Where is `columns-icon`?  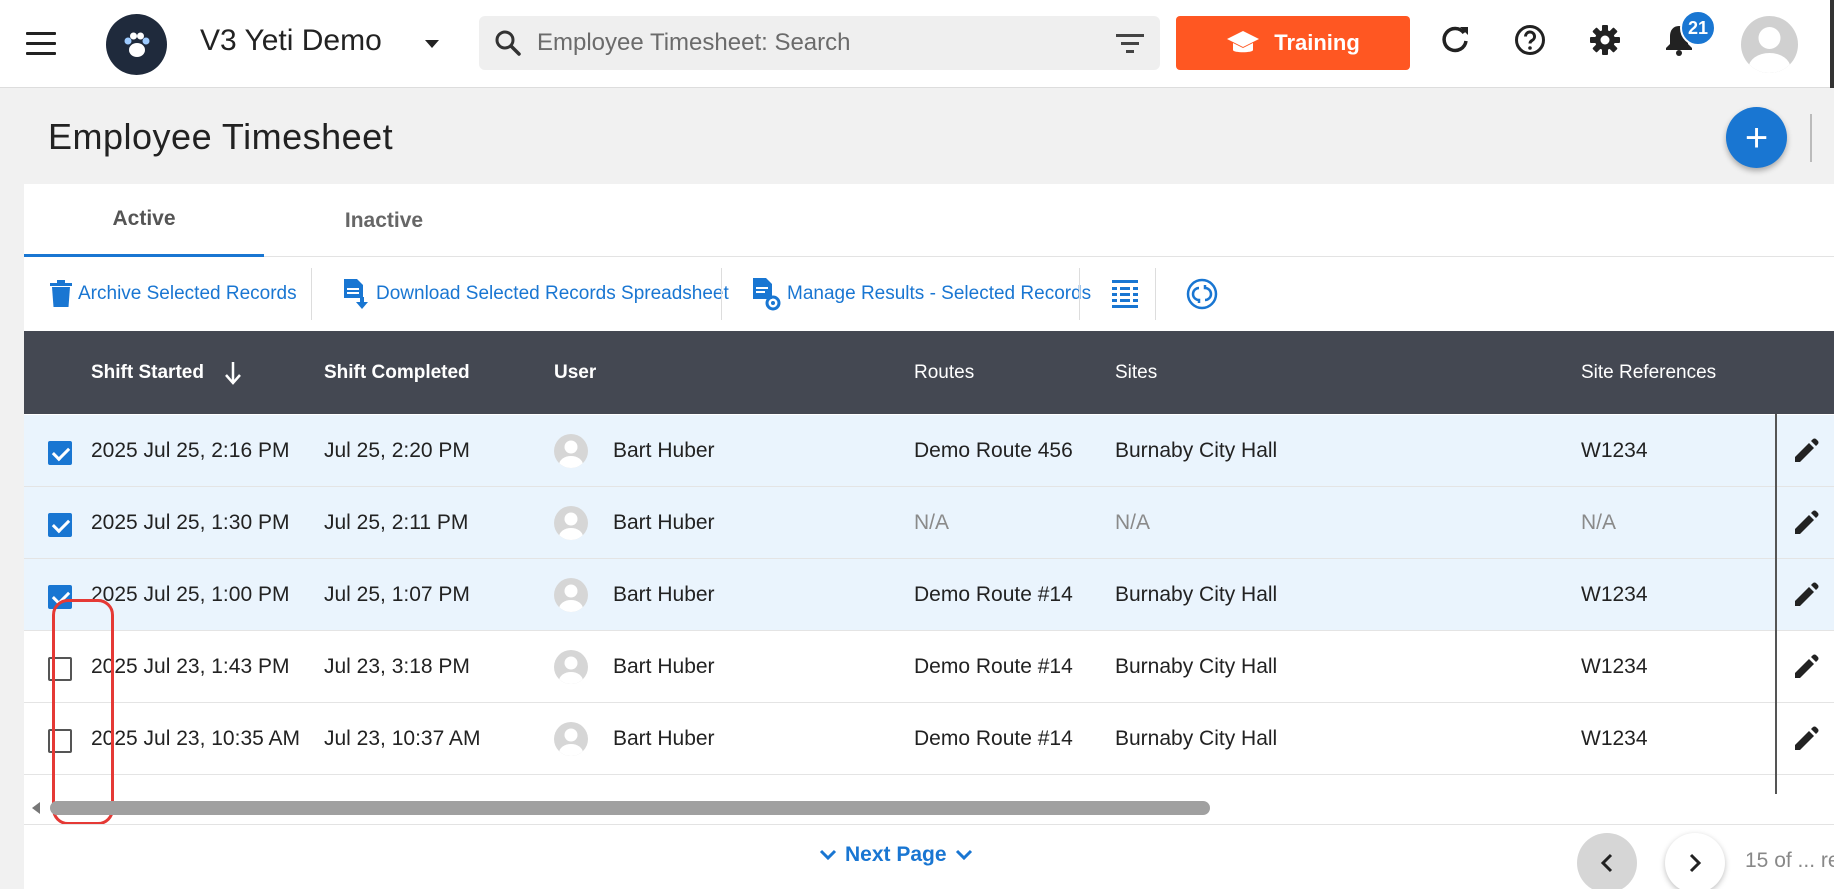
columns-icon is located at coordinates (1125, 294).